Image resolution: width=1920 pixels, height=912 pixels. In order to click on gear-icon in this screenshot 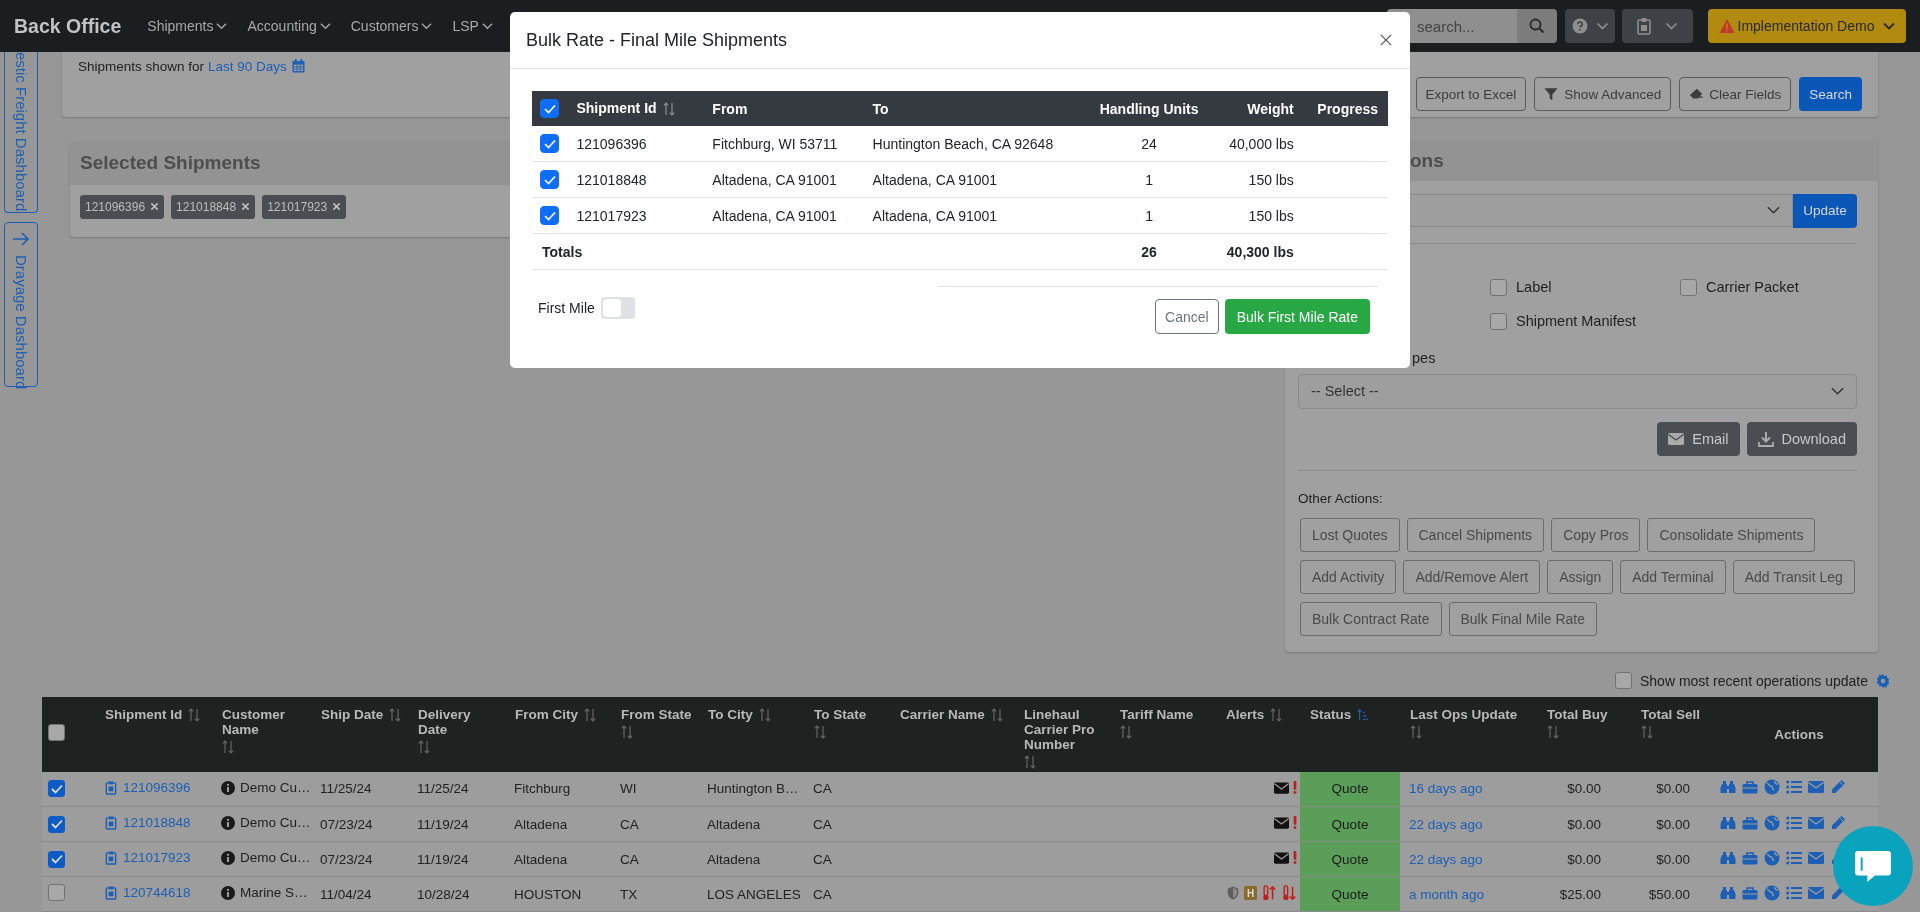, I will do `click(1883, 680)`.